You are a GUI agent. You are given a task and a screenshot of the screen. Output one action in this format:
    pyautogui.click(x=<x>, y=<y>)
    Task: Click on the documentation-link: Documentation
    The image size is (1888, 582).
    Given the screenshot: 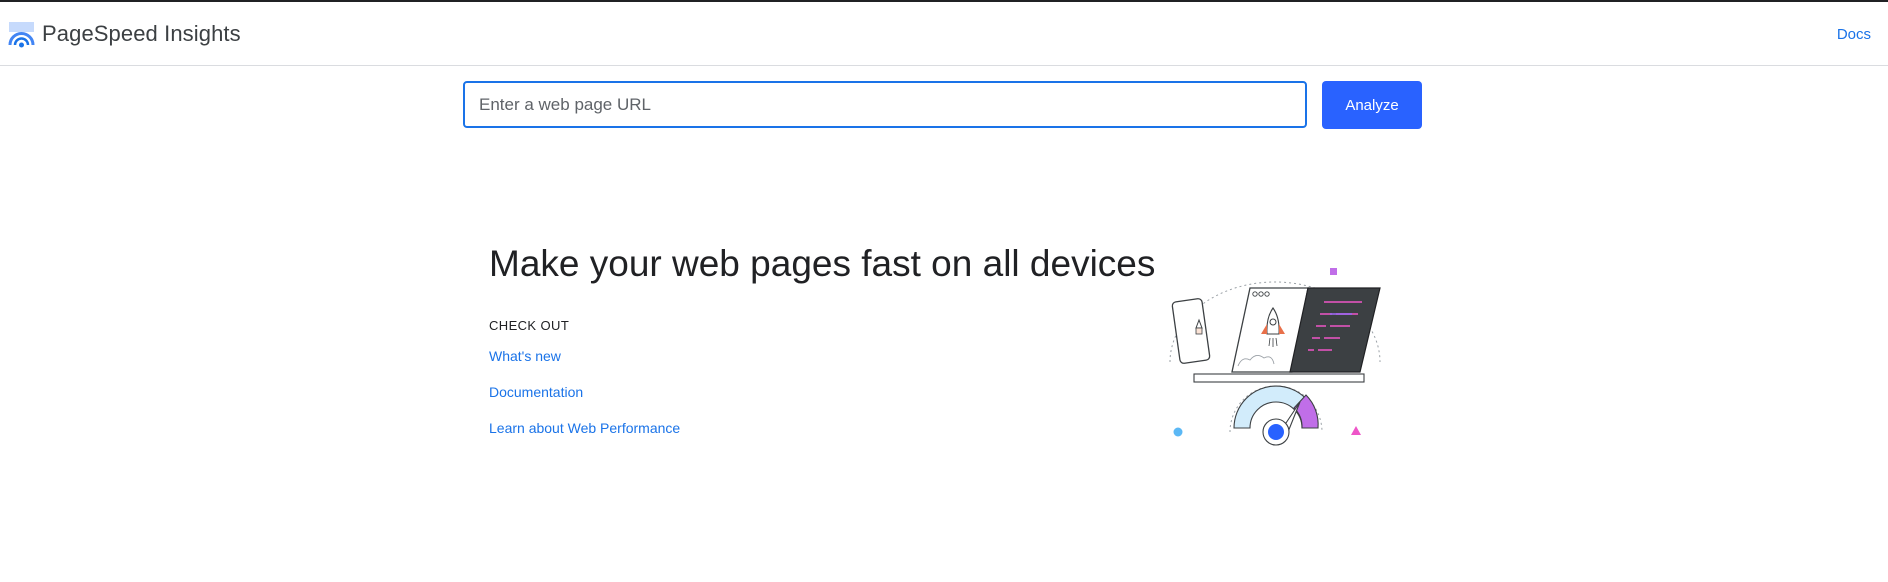 What is the action you would take?
    pyautogui.click(x=536, y=392)
    